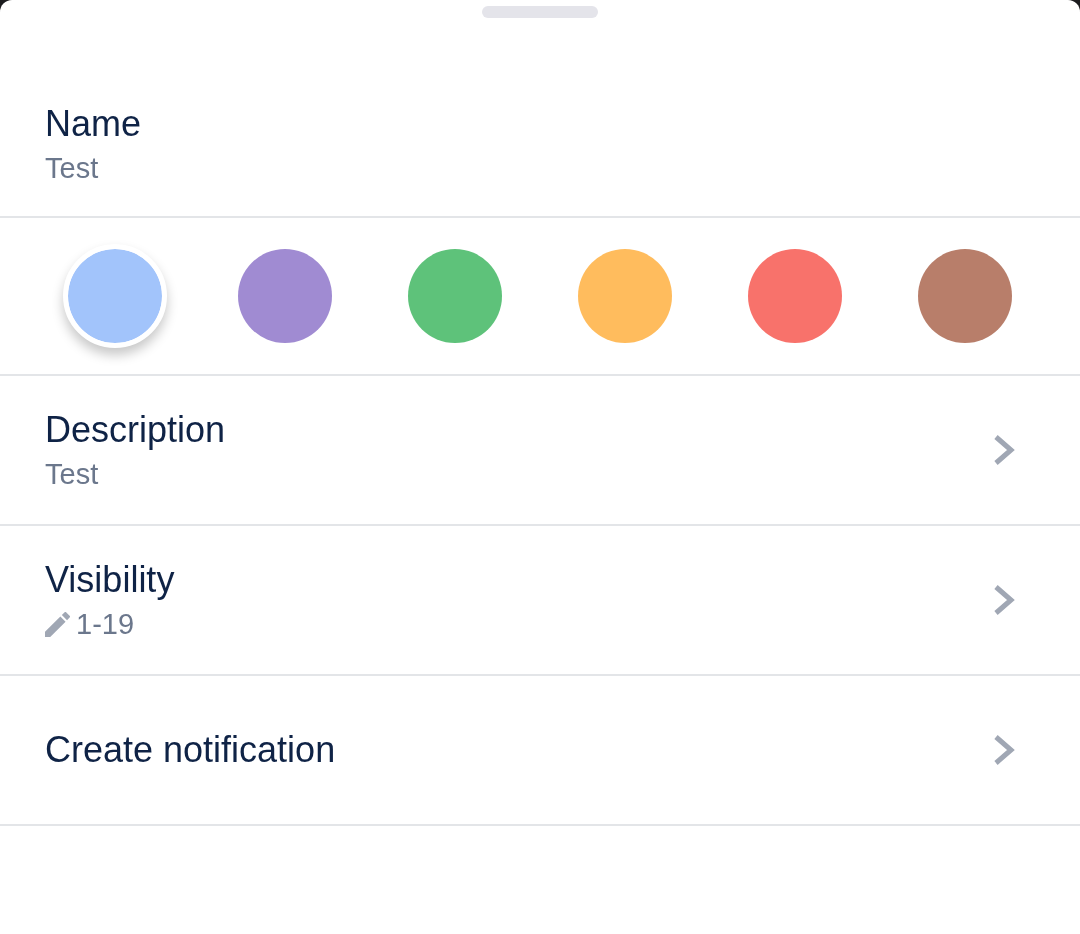  What do you see at coordinates (57, 624) in the screenshot?
I see `pencil-icon` at bounding box center [57, 624].